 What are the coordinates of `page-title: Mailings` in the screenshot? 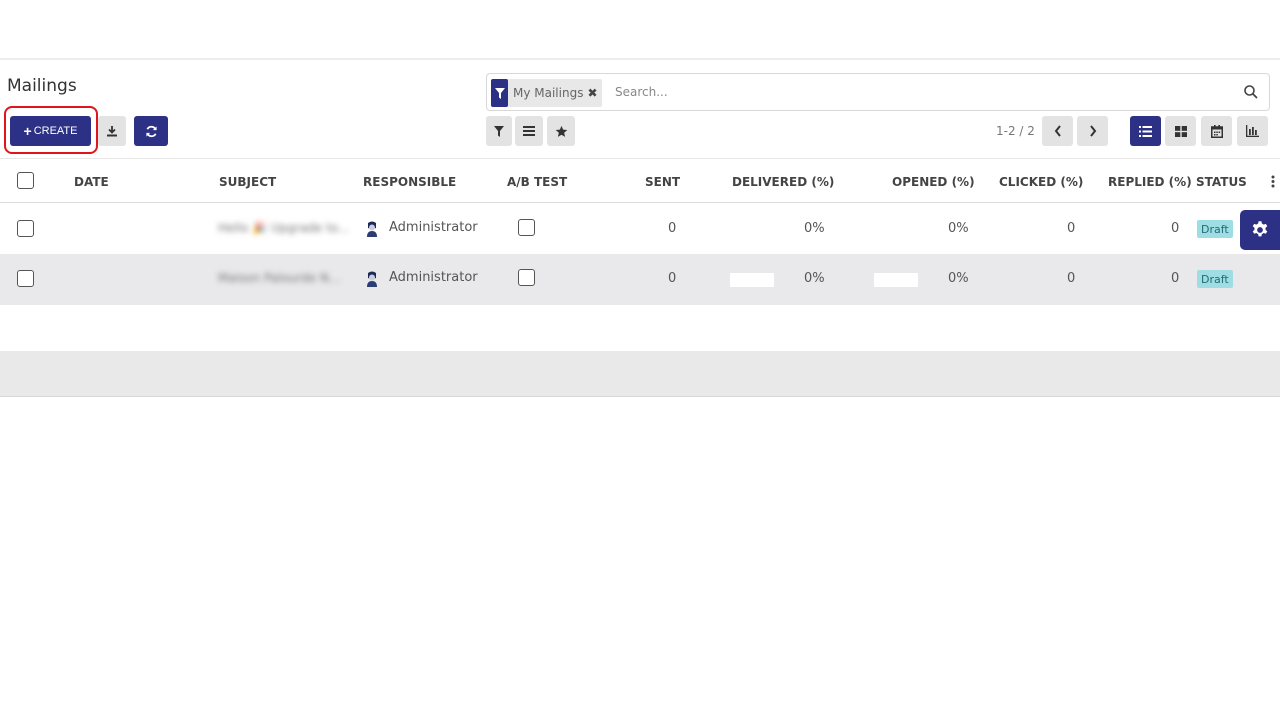 It's located at (42, 86).